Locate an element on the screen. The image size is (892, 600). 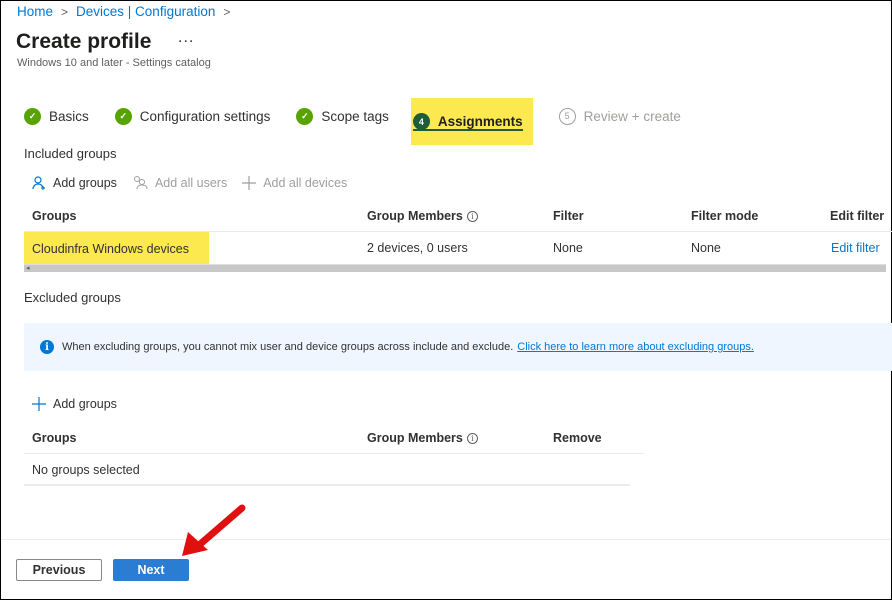
step-number-icon: 4 is located at coordinates (421, 121).